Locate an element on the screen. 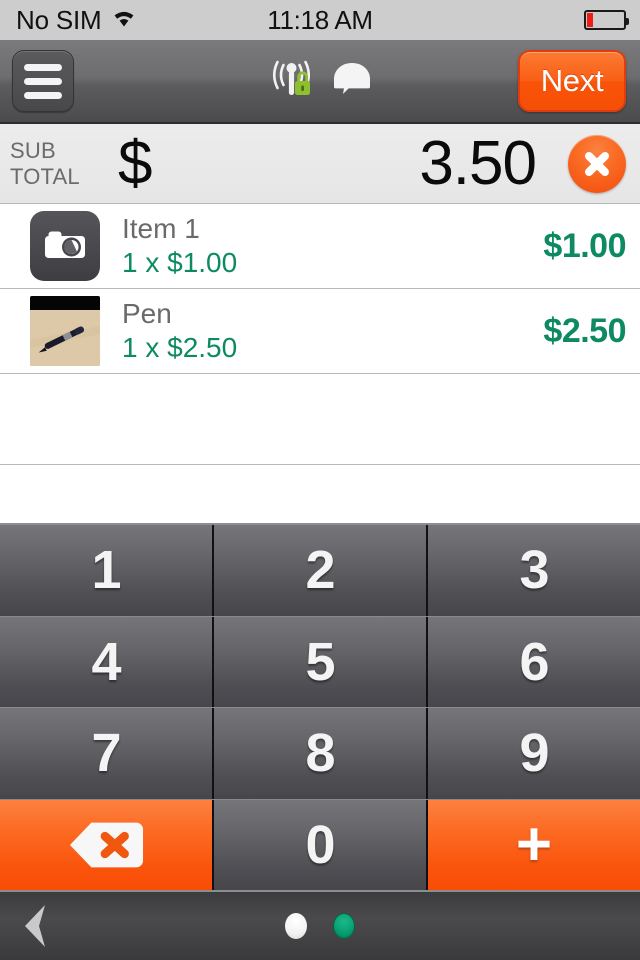  antenna-broadcast-secure-icon is located at coordinates (293, 81).